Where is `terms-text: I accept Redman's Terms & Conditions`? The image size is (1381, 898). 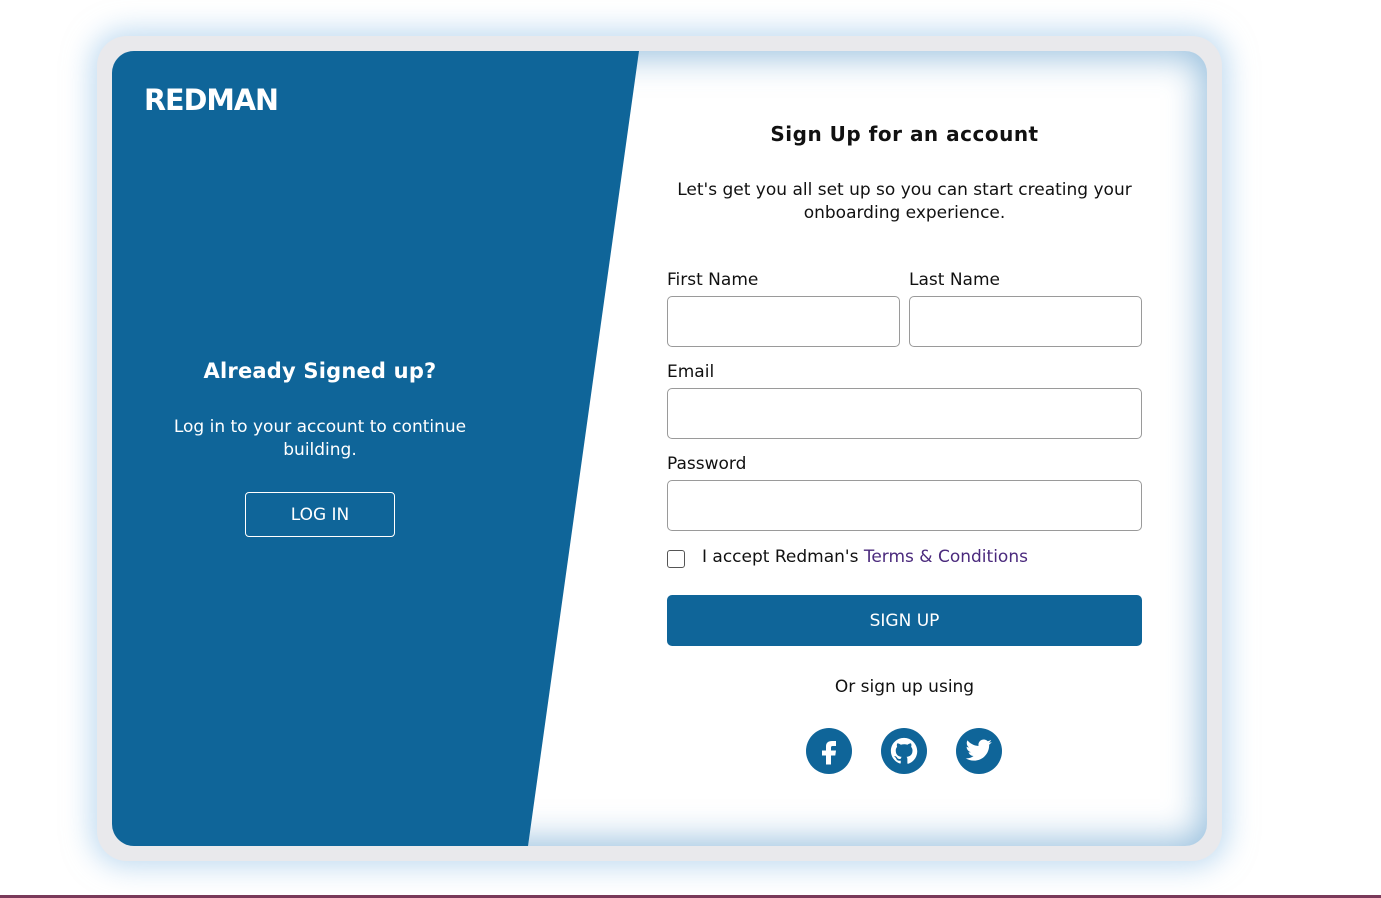 terms-text: I accept Redman's Terms & Conditions is located at coordinates (865, 557).